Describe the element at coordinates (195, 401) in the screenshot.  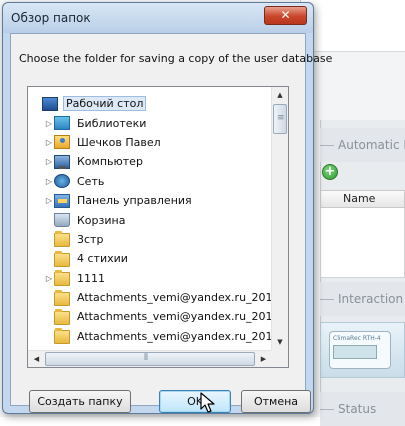
I see `ok-button: OK` at that location.